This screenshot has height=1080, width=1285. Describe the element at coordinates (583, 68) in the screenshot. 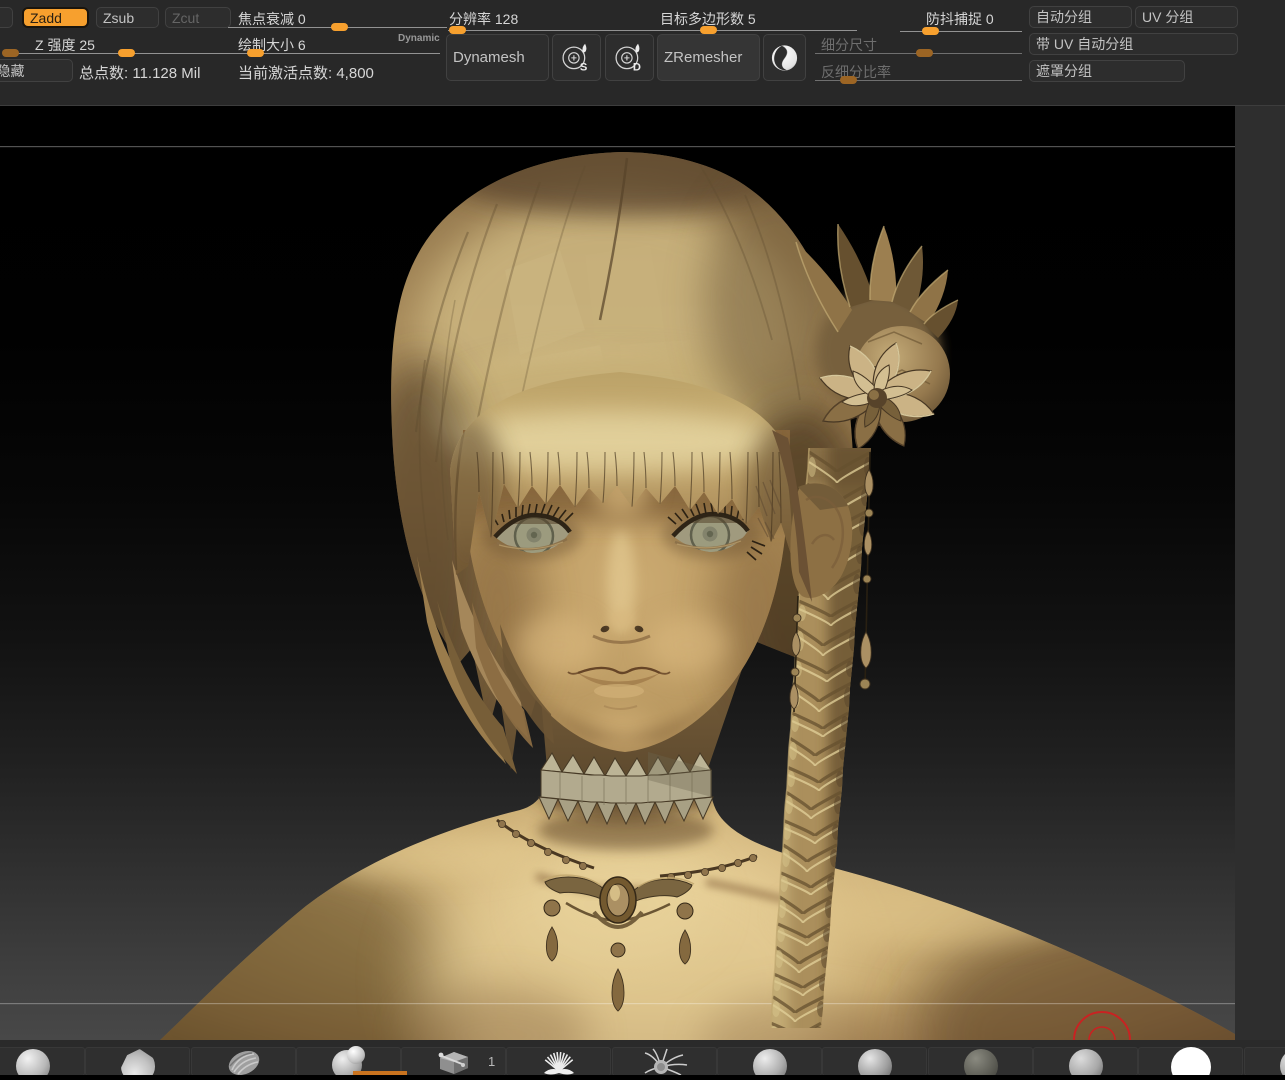

I see `svg-text: S` at that location.